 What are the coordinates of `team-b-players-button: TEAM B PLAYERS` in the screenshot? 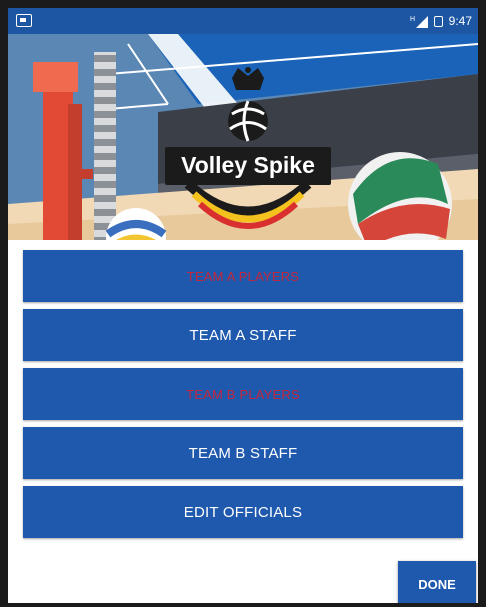 It's located at (243, 394).